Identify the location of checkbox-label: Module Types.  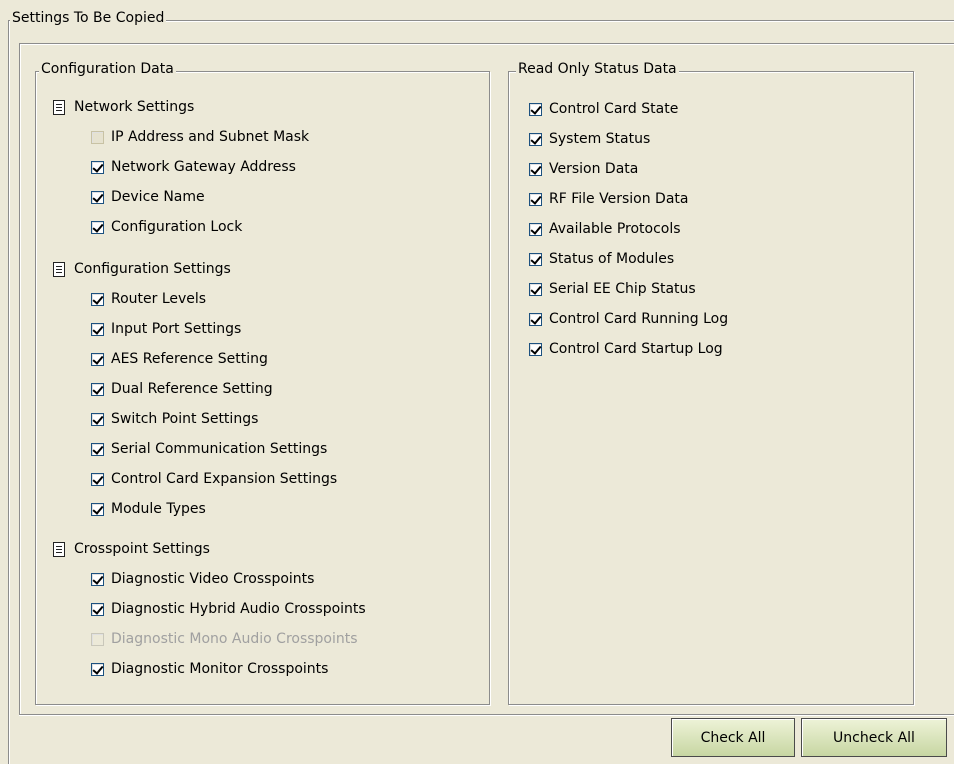
(158, 509).